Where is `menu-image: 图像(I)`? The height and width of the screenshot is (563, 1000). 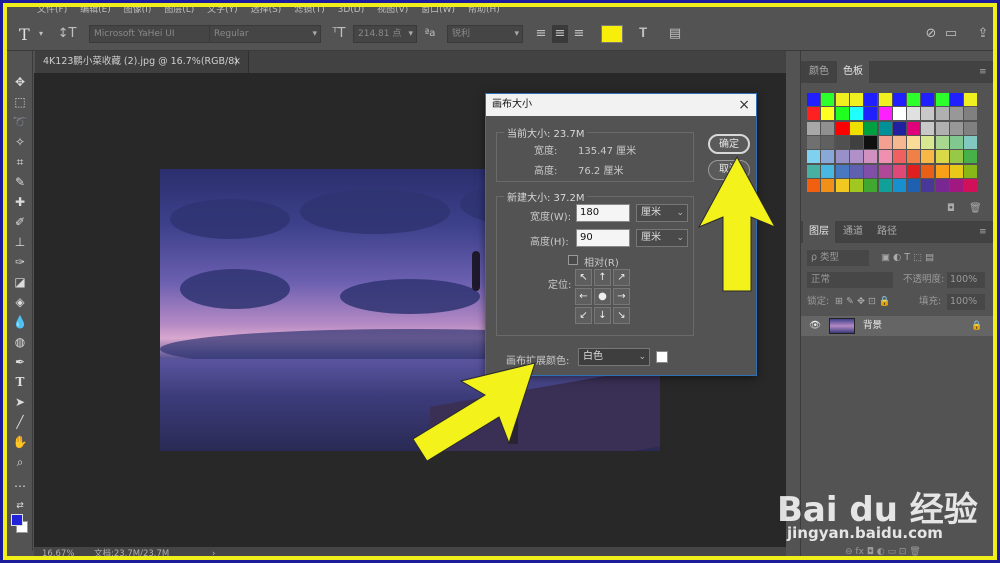
menu-image: 图像(I) is located at coordinates (138, 11).